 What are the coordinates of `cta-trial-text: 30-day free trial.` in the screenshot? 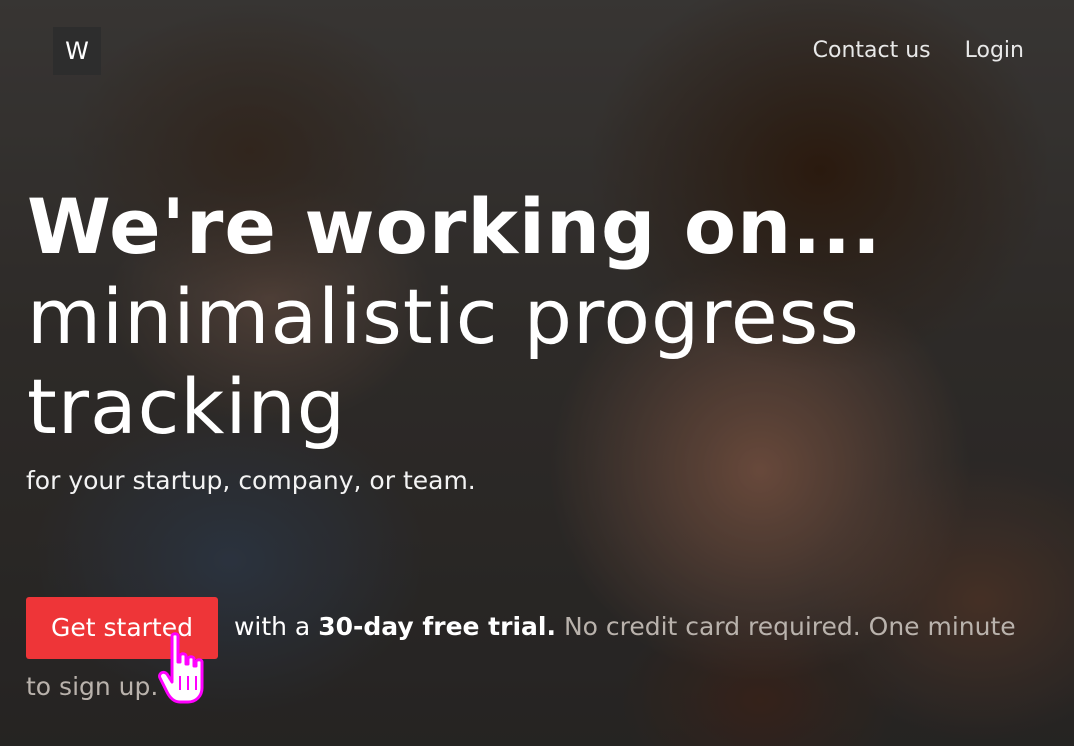 It's located at (437, 626).